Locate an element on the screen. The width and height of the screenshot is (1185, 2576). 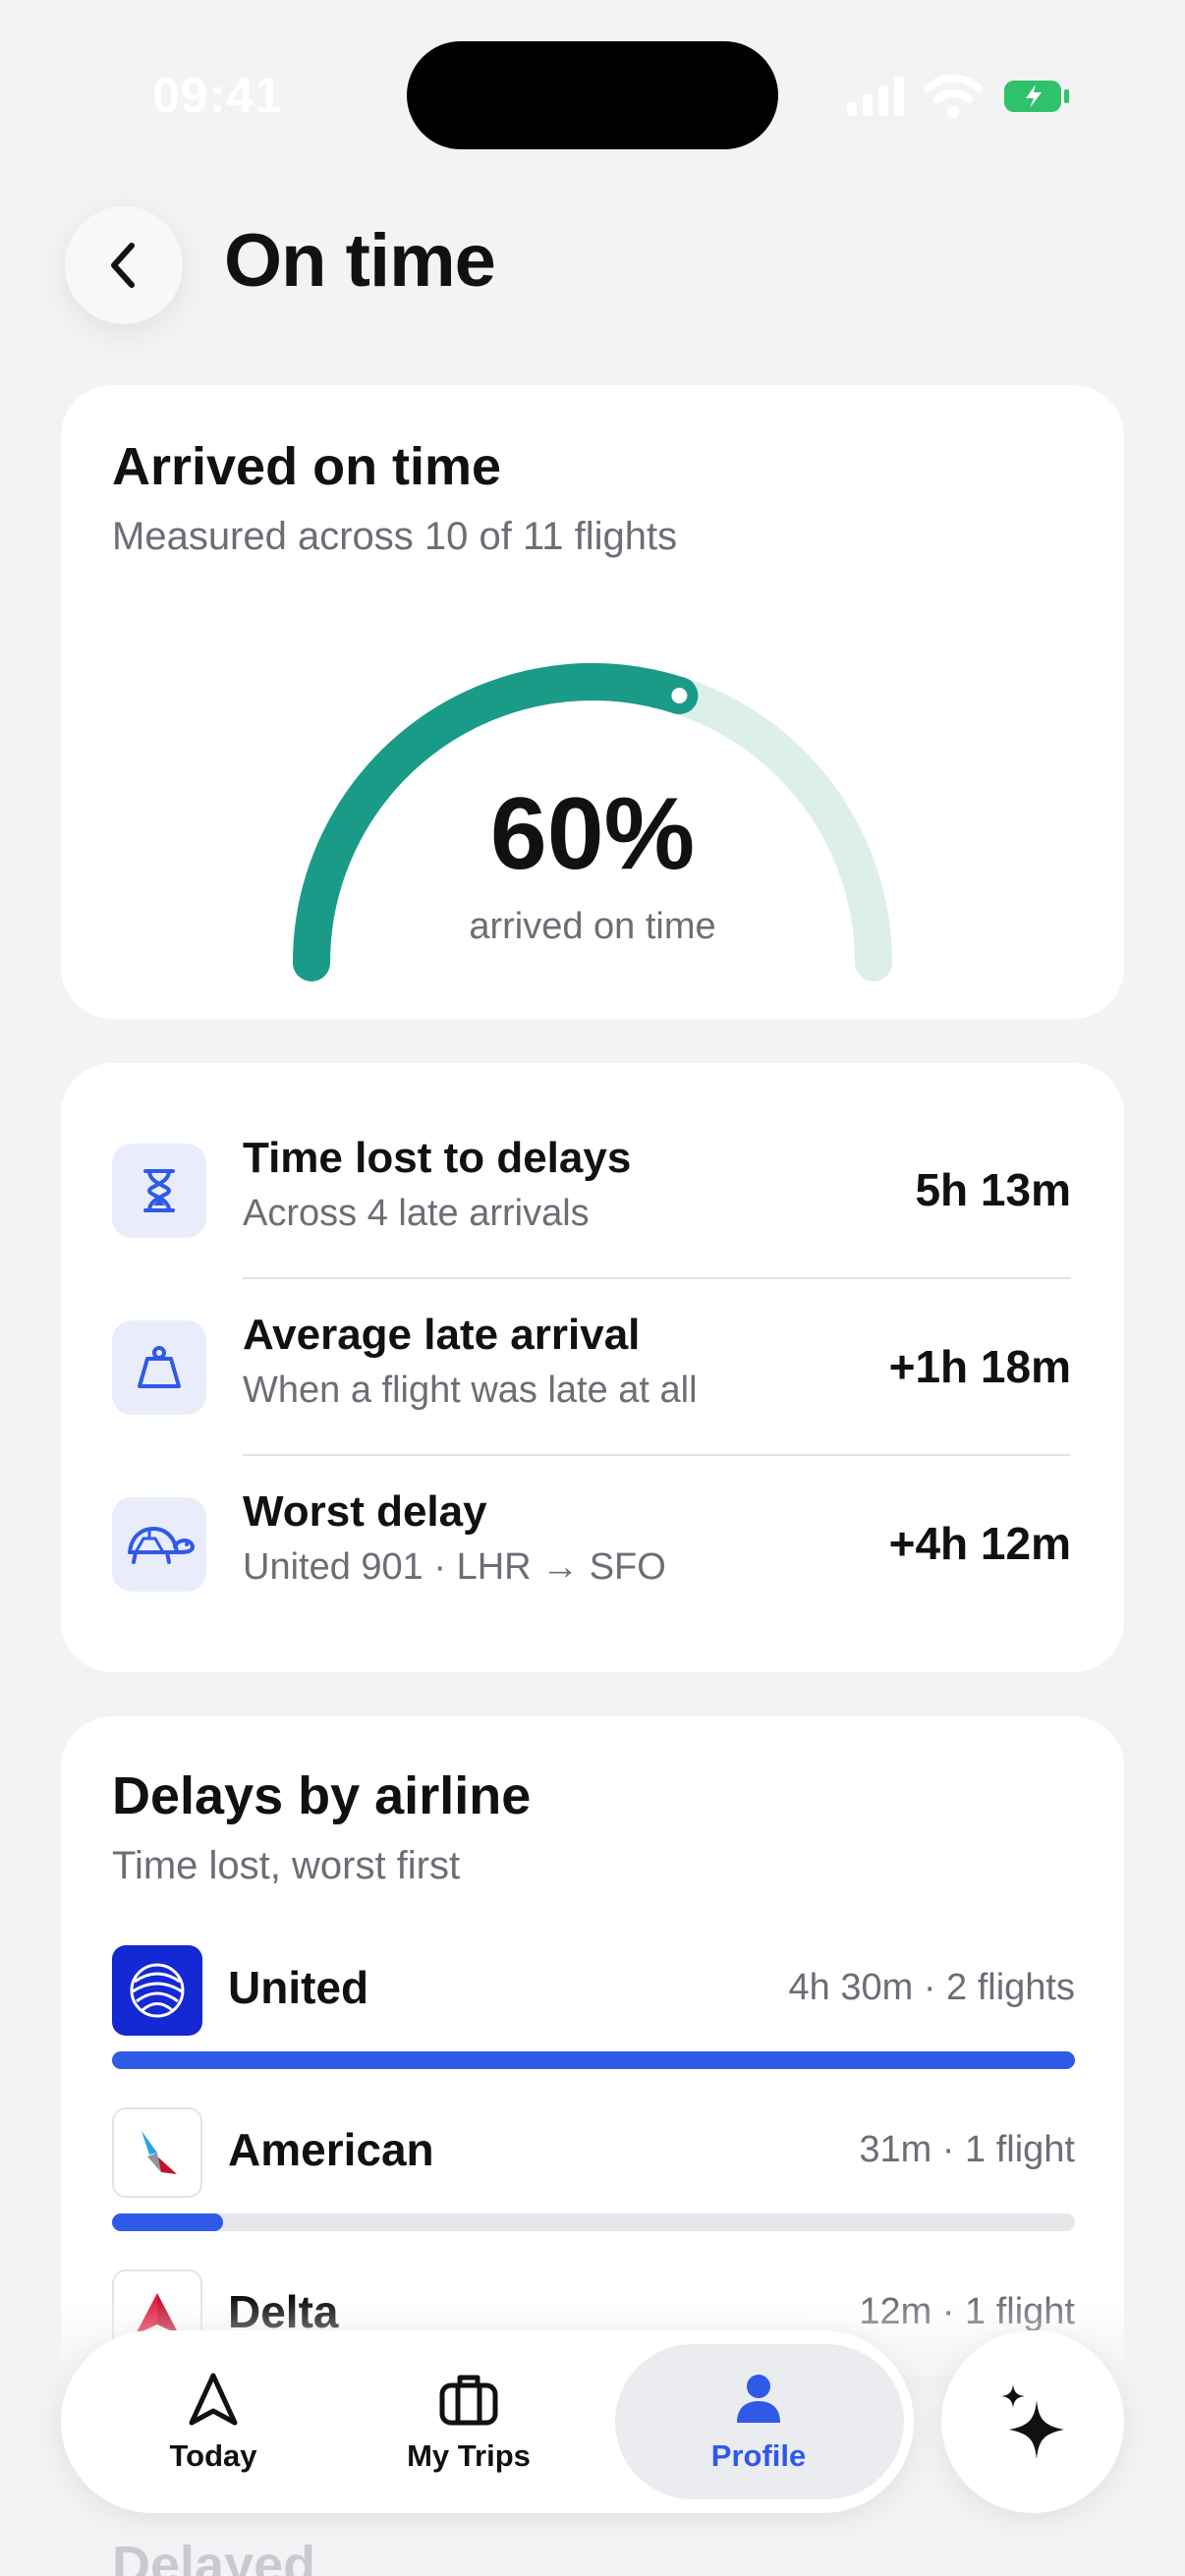
weight-icon is located at coordinates (159, 1367).